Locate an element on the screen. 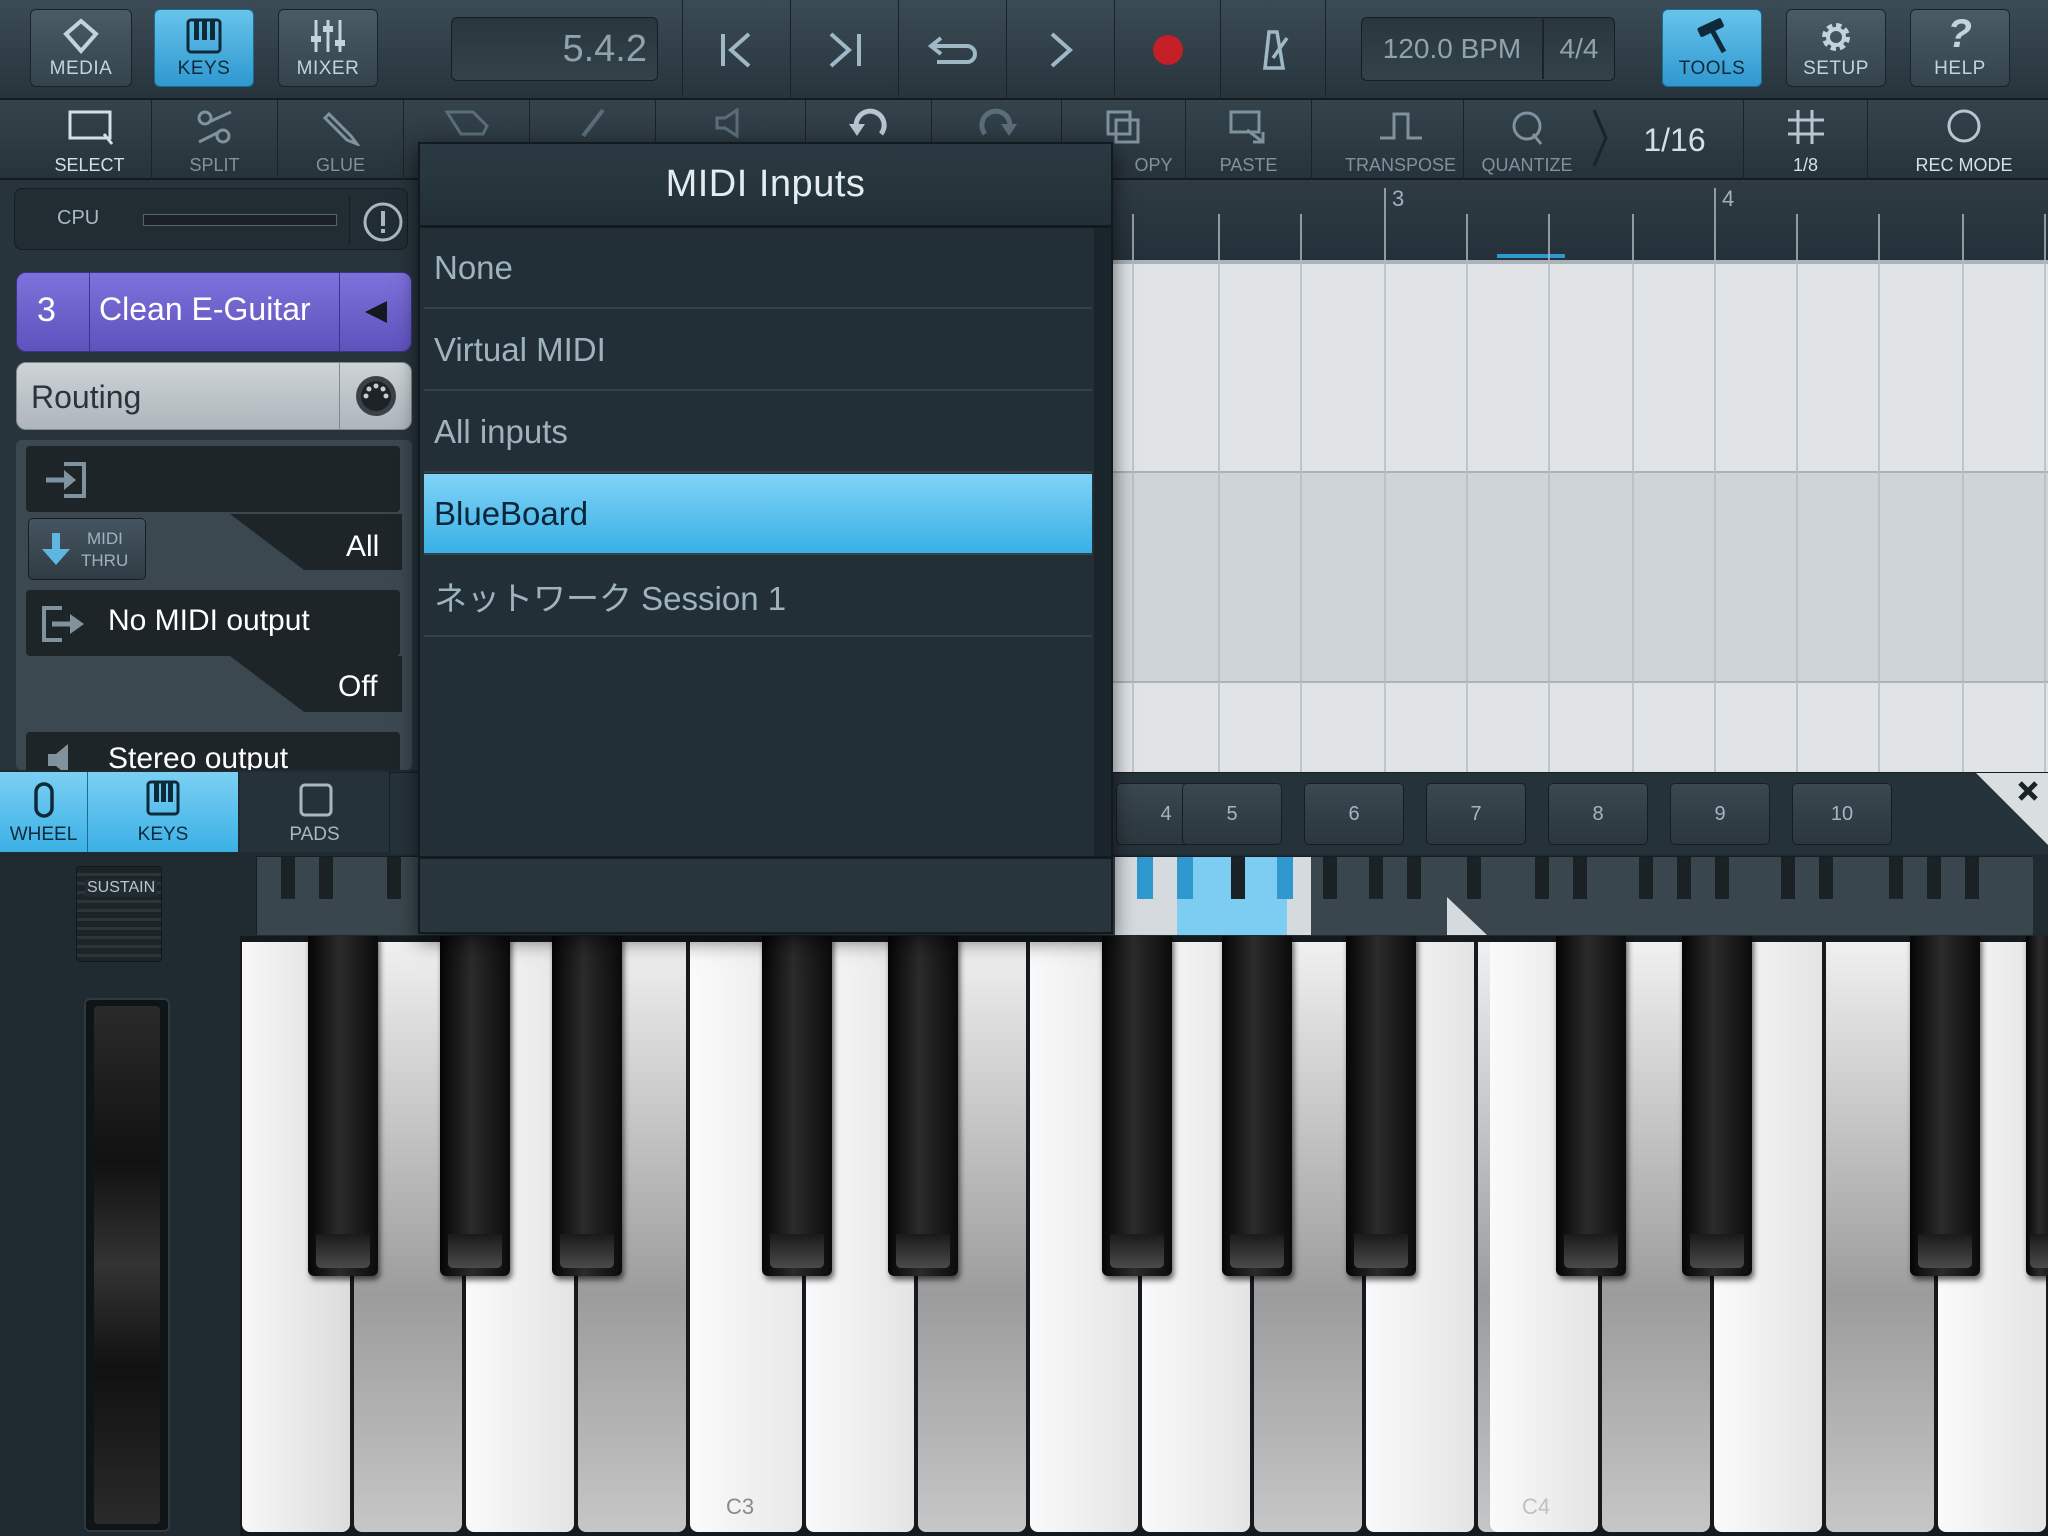  audio-output-slot: Stereo output is located at coordinates (213, 751).